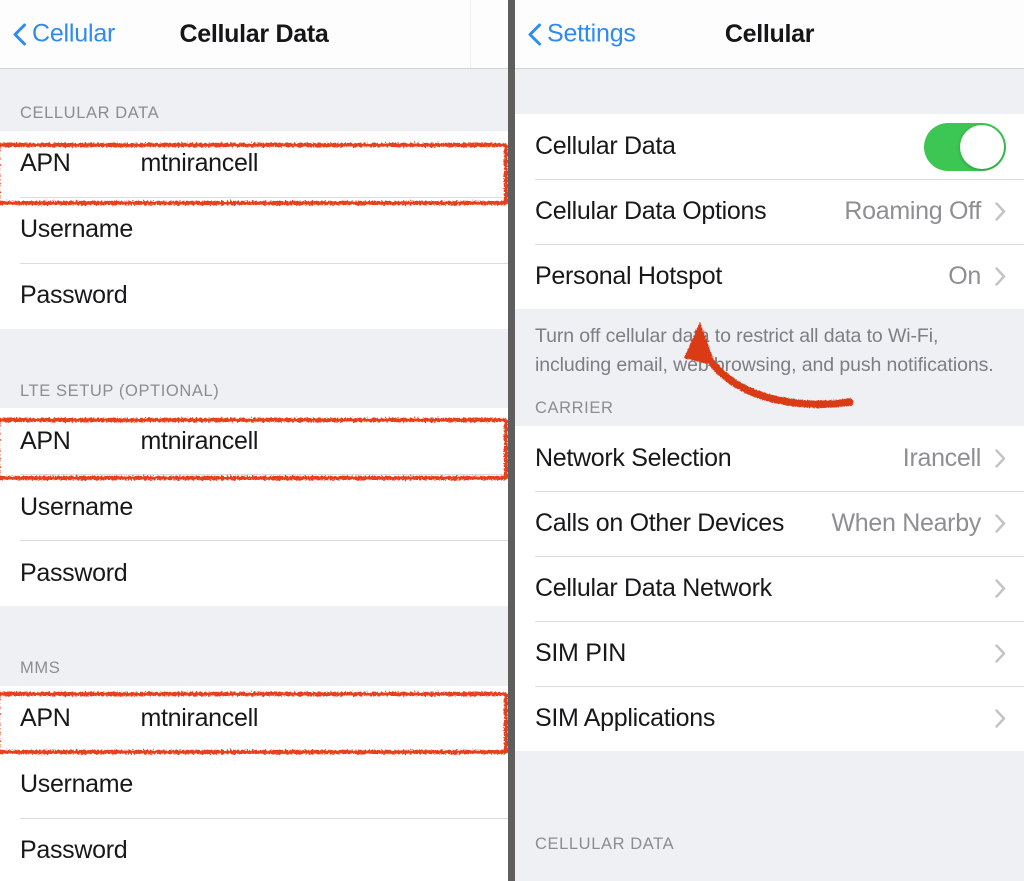 This screenshot has width=1024, height=881. What do you see at coordinates (591, 33) in the screenshot?
I see `back-button-label: Settings` at bounding box center [591, 33].